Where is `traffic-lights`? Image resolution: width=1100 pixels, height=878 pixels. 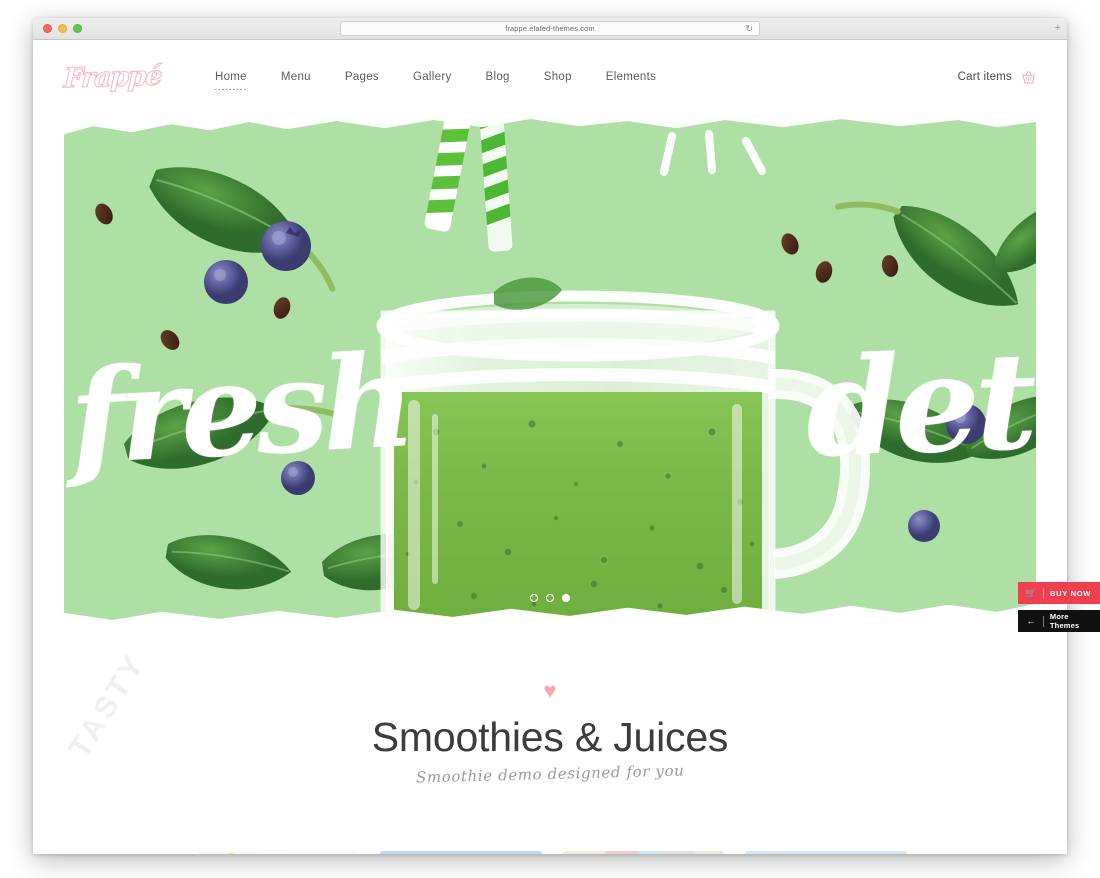 traffic-lights is located at coordinates (62, 28).